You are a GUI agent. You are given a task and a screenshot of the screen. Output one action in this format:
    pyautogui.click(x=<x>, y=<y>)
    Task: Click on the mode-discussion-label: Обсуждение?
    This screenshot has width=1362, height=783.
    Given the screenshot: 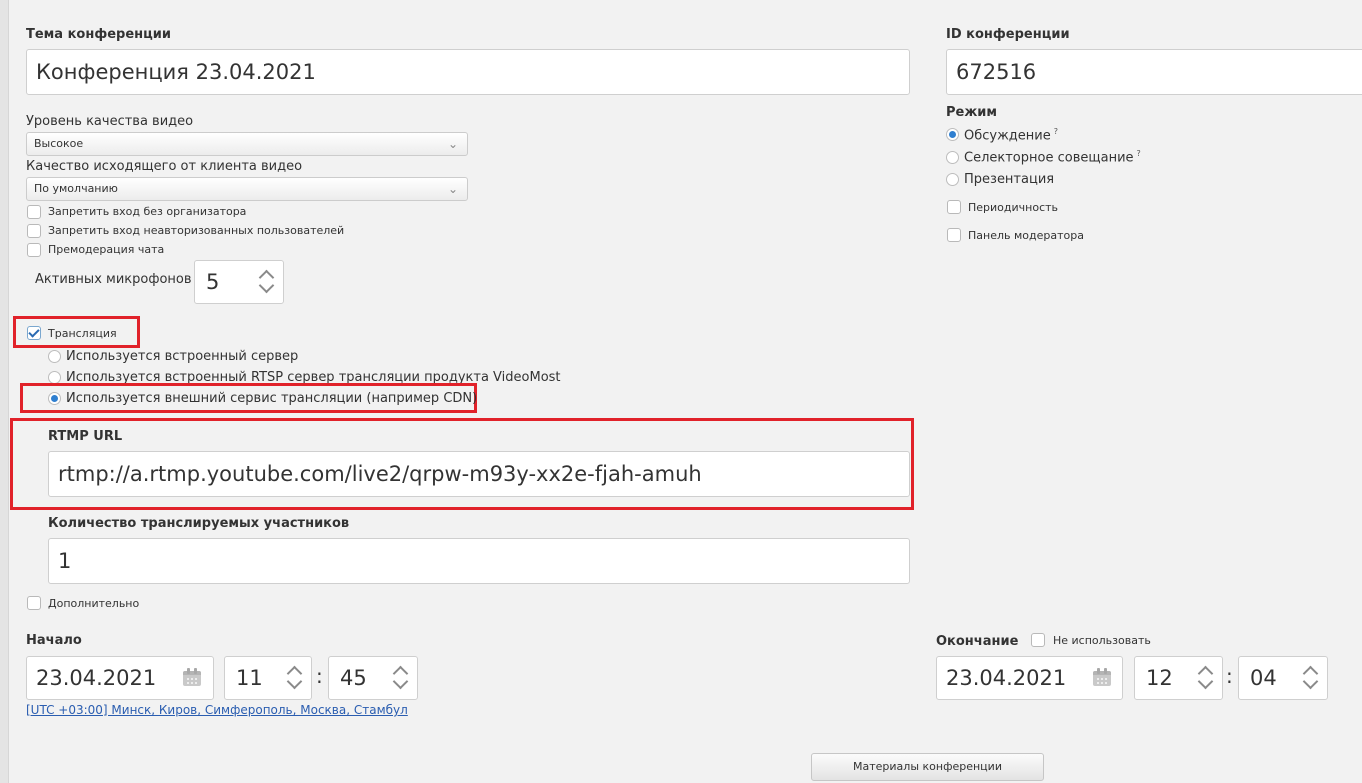 What is the action you would take?
    pyautogui.click(x=1011, y=135)
    